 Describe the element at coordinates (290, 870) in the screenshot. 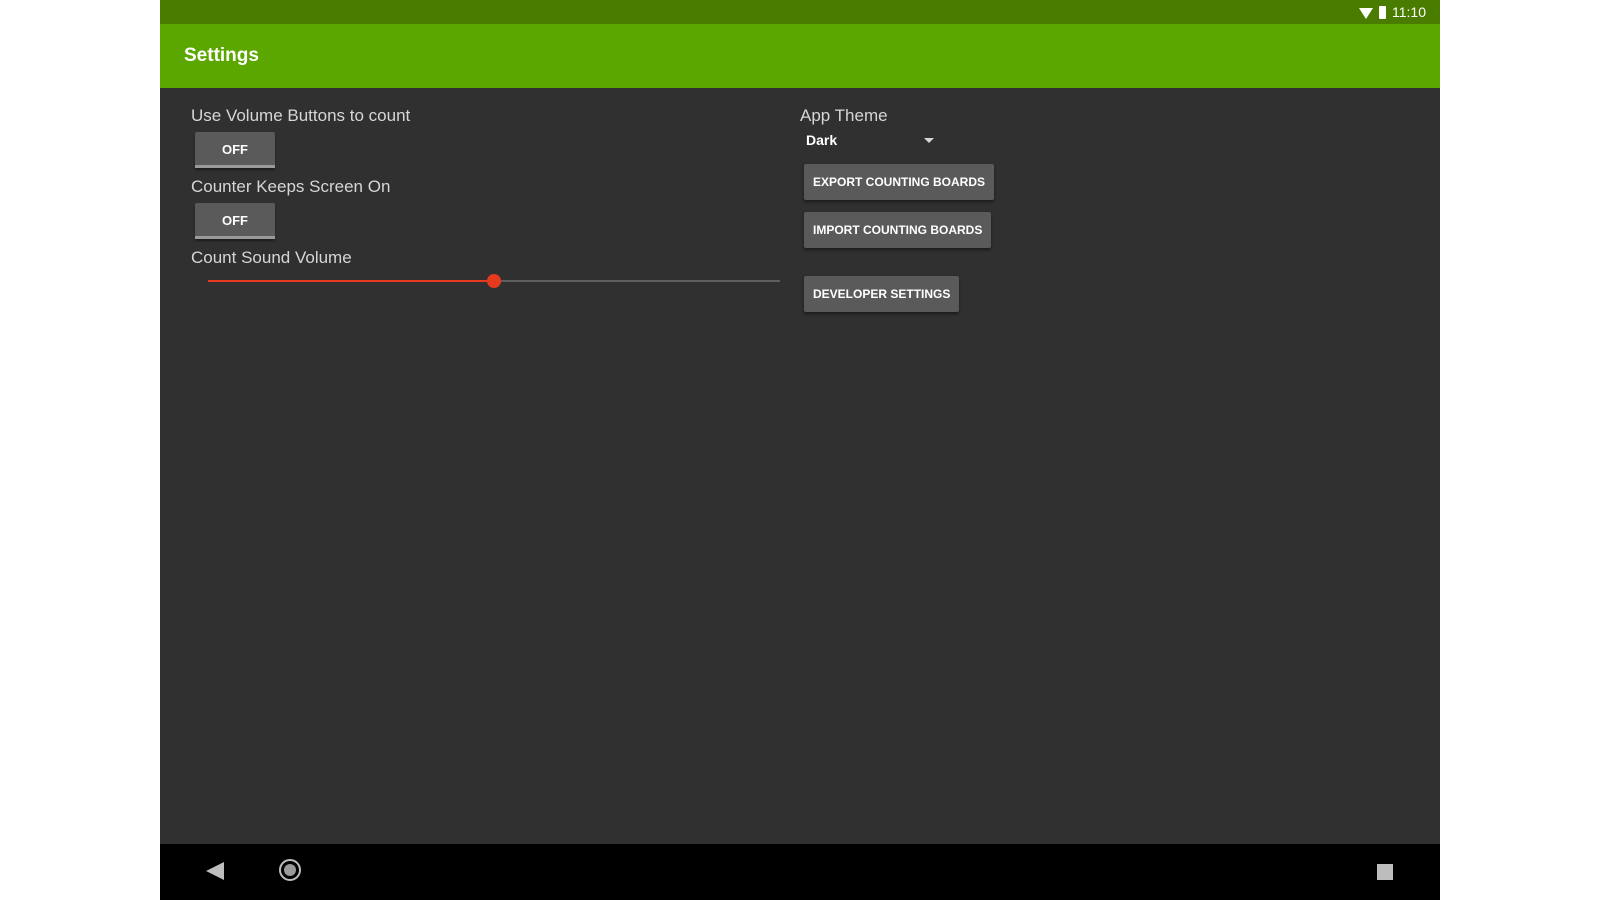

I see `home-icon` at that location.